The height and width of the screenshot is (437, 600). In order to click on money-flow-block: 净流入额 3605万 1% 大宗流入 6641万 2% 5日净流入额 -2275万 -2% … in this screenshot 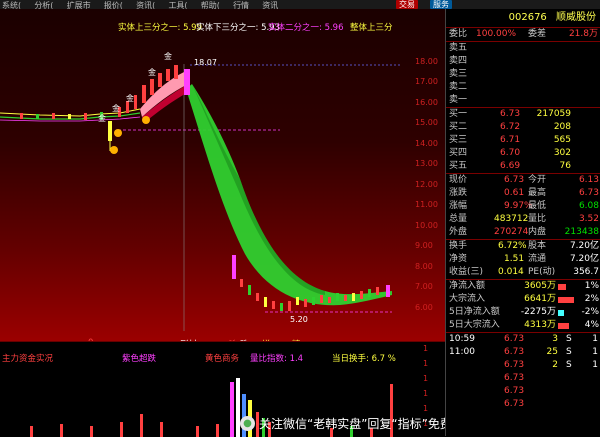, I will do `click(523, 305)`.